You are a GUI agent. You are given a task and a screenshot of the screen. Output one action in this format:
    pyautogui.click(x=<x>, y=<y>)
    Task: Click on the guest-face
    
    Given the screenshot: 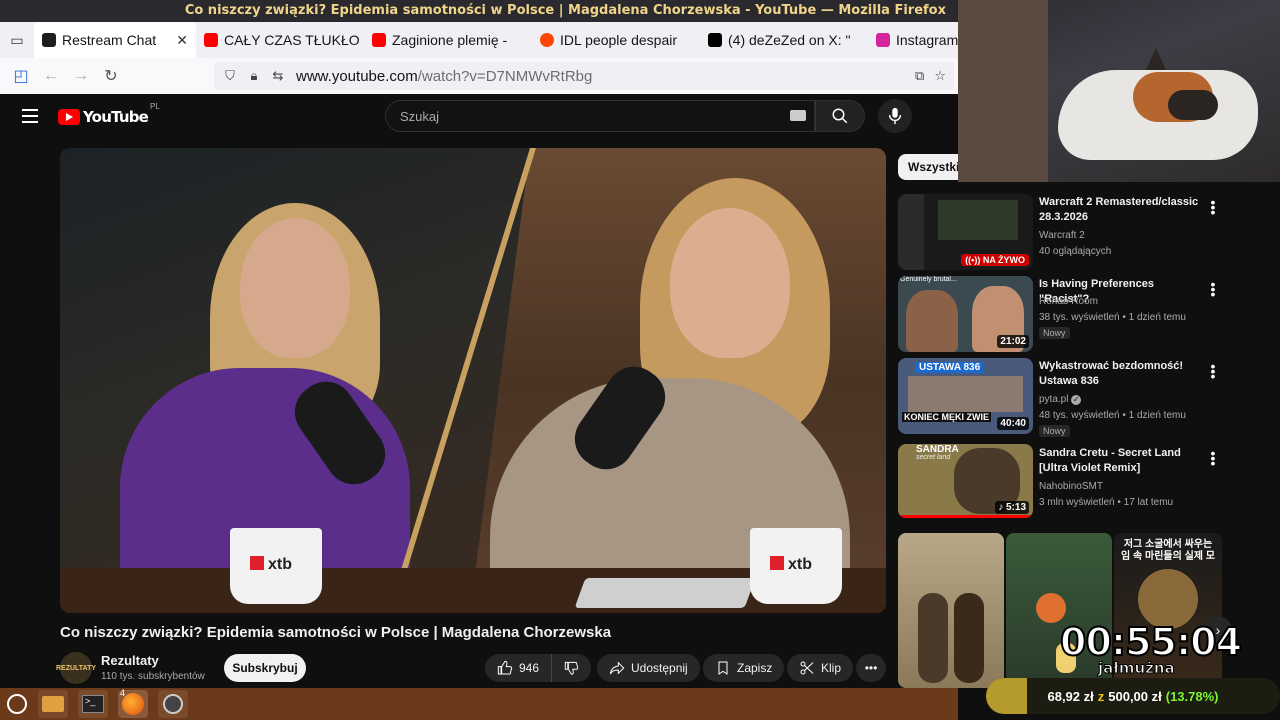 What is the action you would take?
    pyautogui.click(x=730, y=283)
    